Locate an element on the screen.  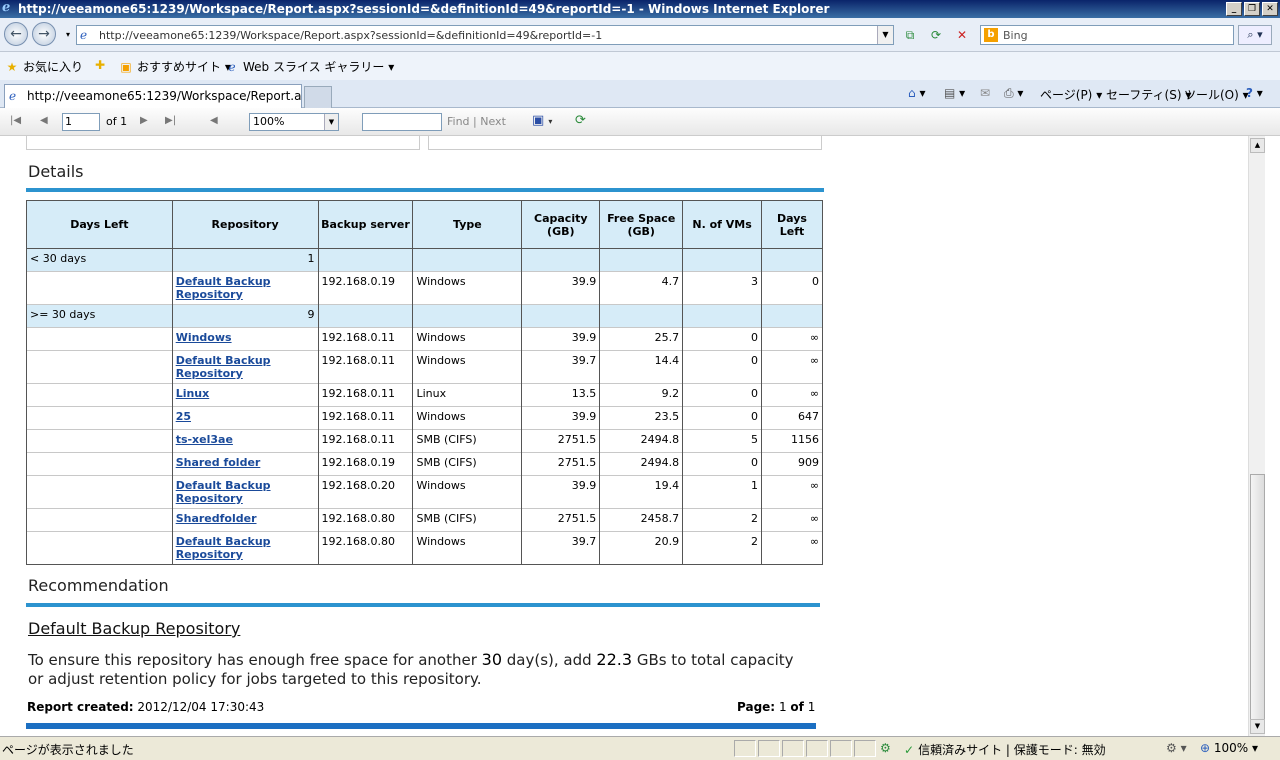
find-link: Find is located at coordinates (458, 121).